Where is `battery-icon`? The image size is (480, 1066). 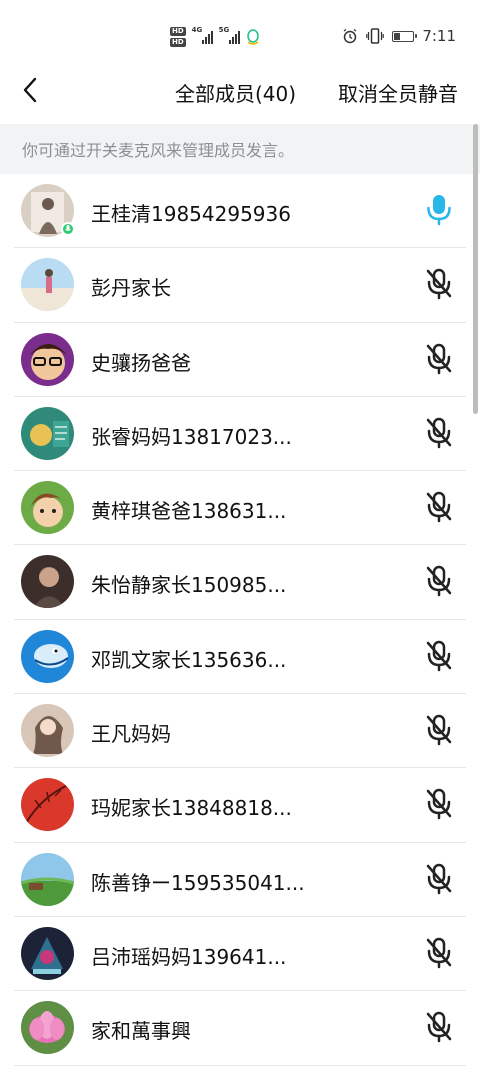 battery-icon is located at coordinates (405, 36).